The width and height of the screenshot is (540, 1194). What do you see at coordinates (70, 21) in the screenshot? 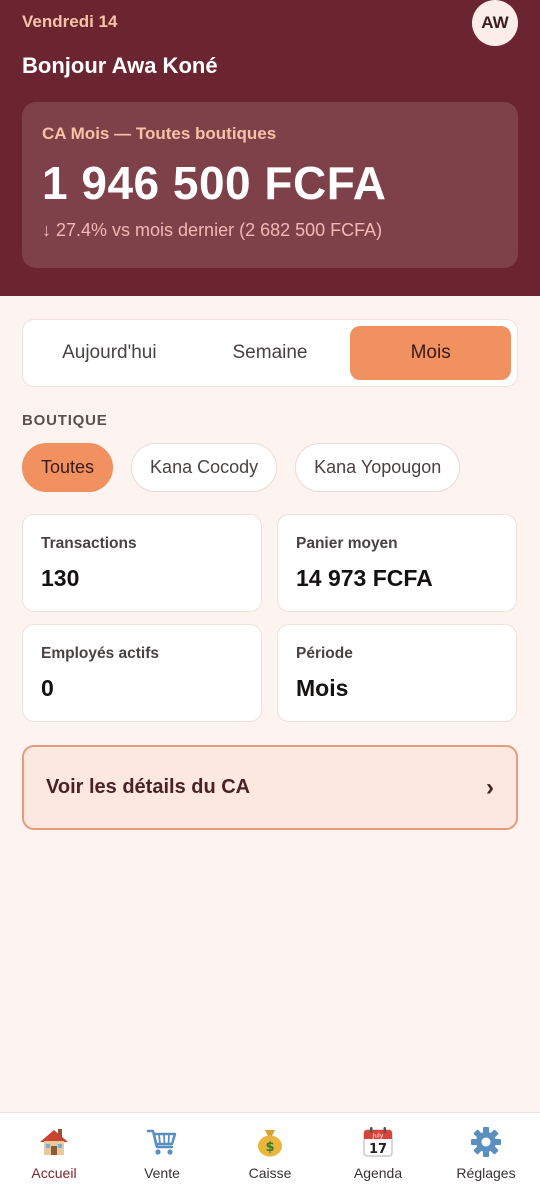
I see `date-label: Vendredi 14` at bounding box center [70, 21].